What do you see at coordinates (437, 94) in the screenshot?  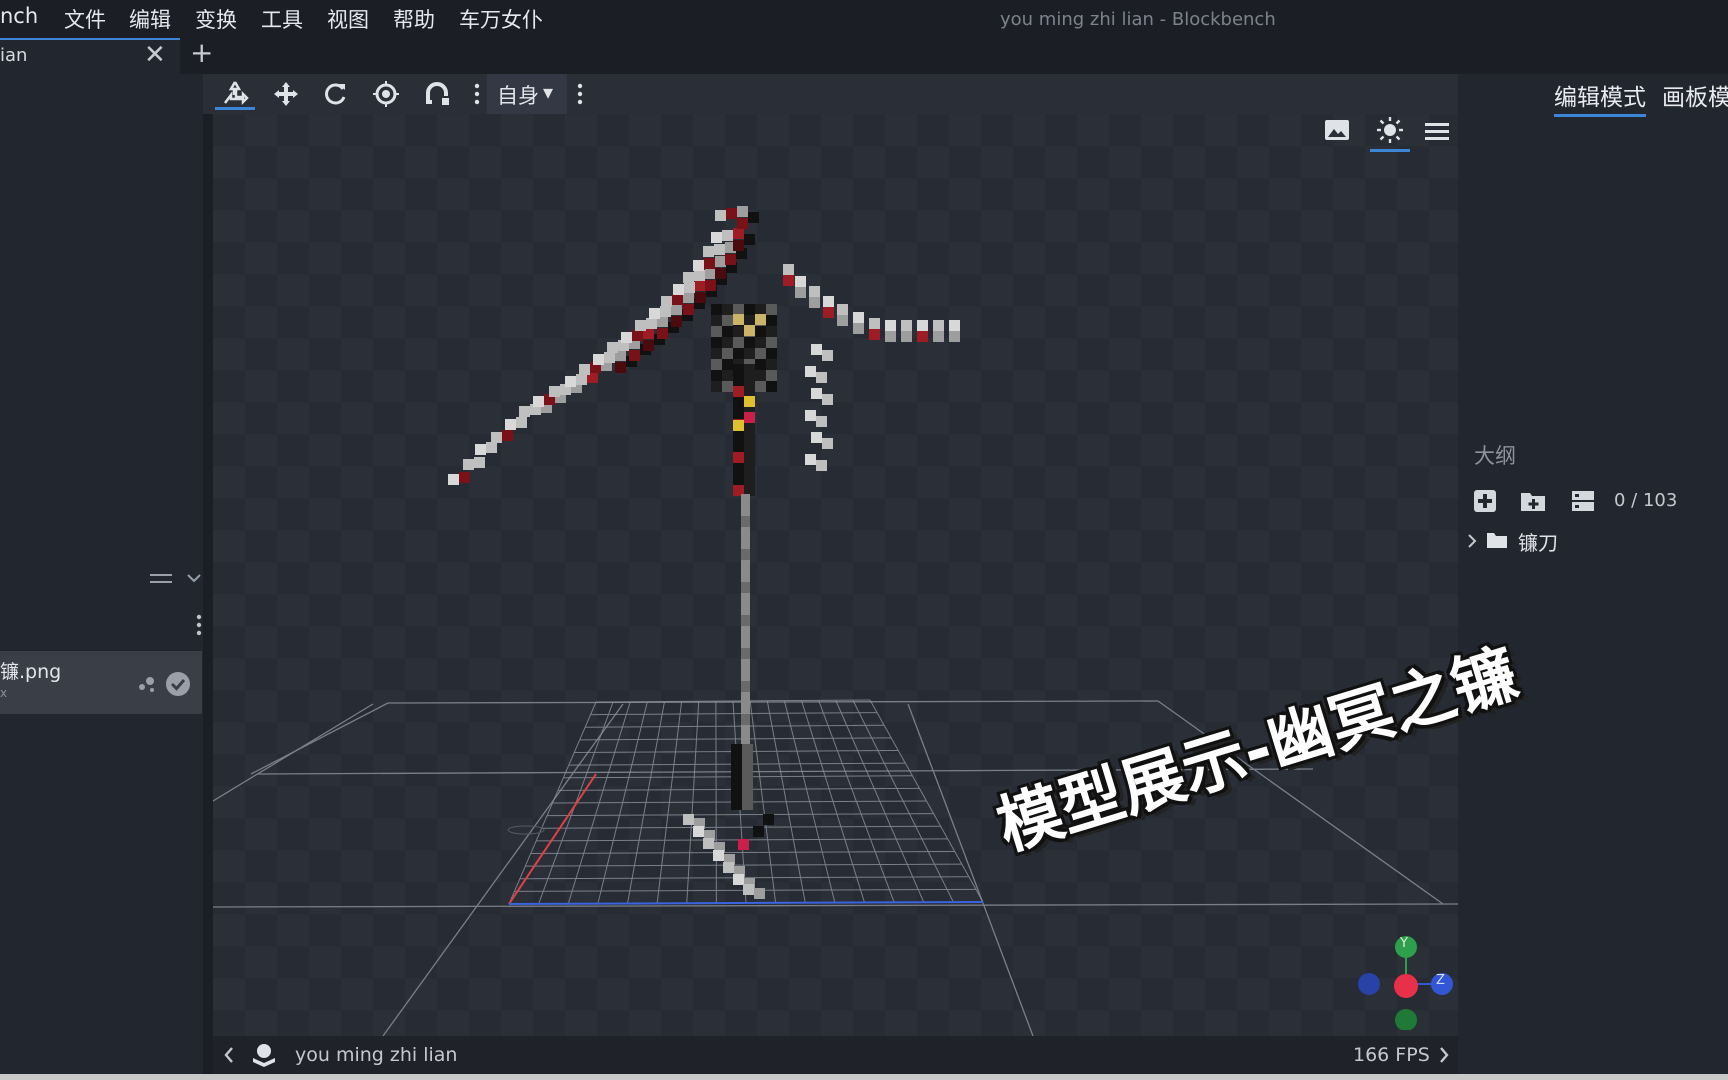 I see `vertex-snap-button` at bounding box center [437, 94].